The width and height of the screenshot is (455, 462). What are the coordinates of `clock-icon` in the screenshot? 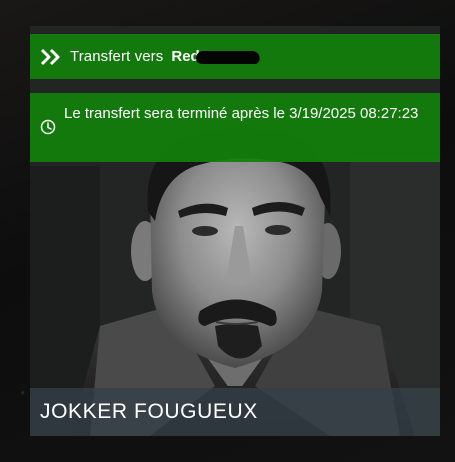 It's located at (48, 127).